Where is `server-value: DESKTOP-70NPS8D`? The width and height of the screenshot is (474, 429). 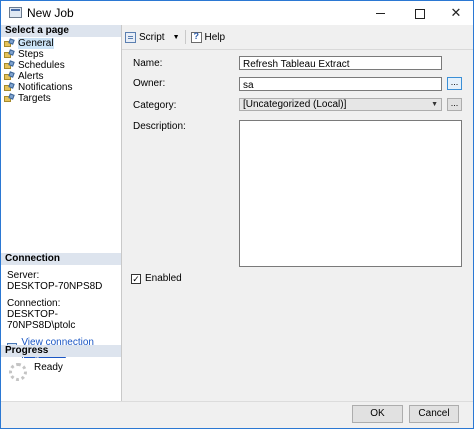 server-value: DESKTOP-70NPS8D is located at coordinates (55, 286).